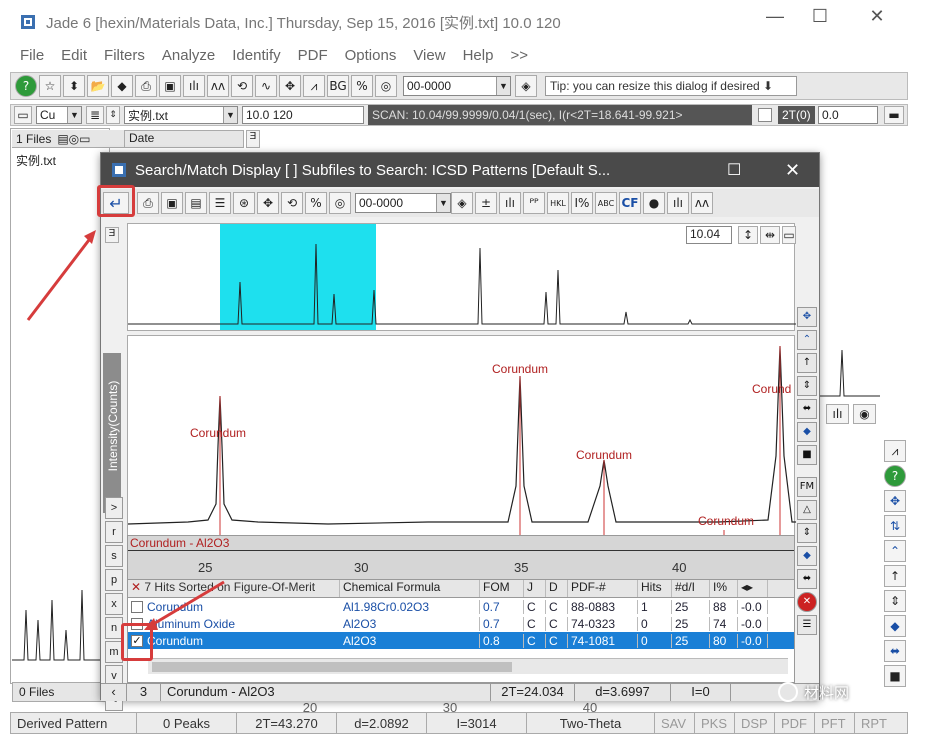 This screenshot has width=949, height=746. I want to click on watermark-text: 材料网, so click(827, 693).